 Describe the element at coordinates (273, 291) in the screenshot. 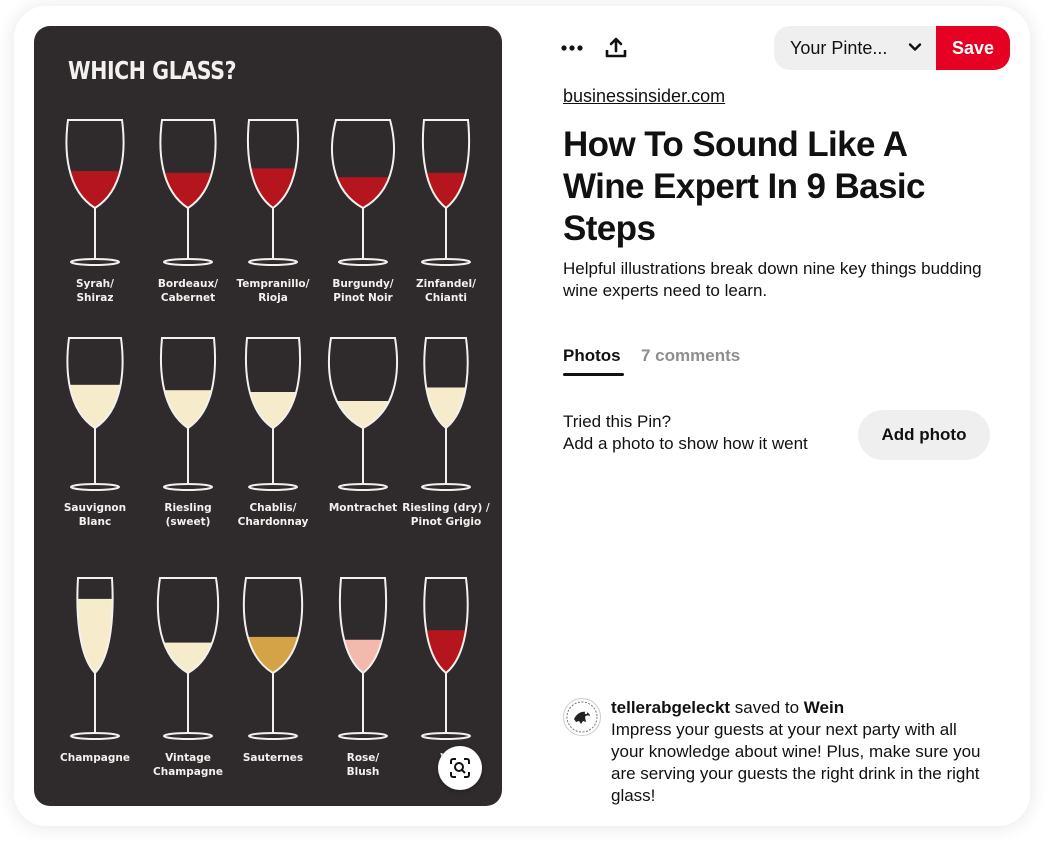

I see `glass-label: Tempranillo/ Rioja` at that location.